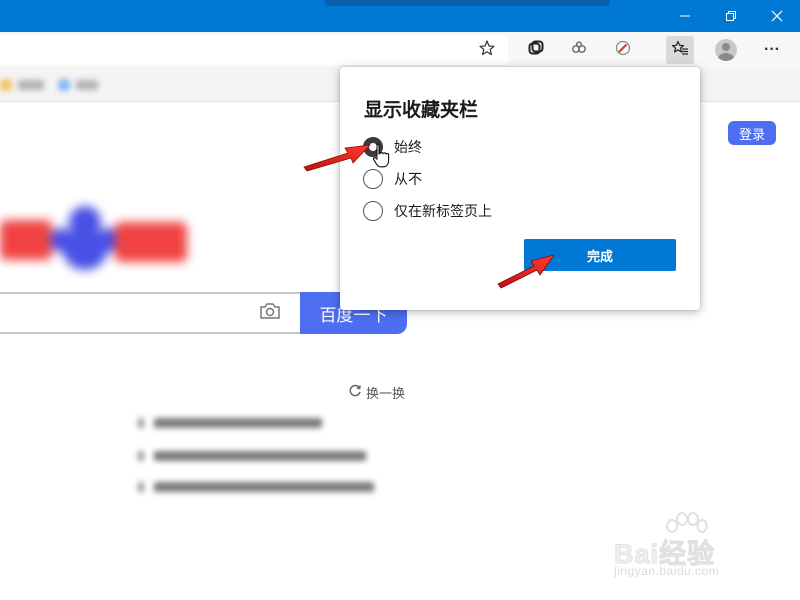  Describe the element at coordinates (408, 179) in the screenshot. I see `option-label: 从不` at that location.